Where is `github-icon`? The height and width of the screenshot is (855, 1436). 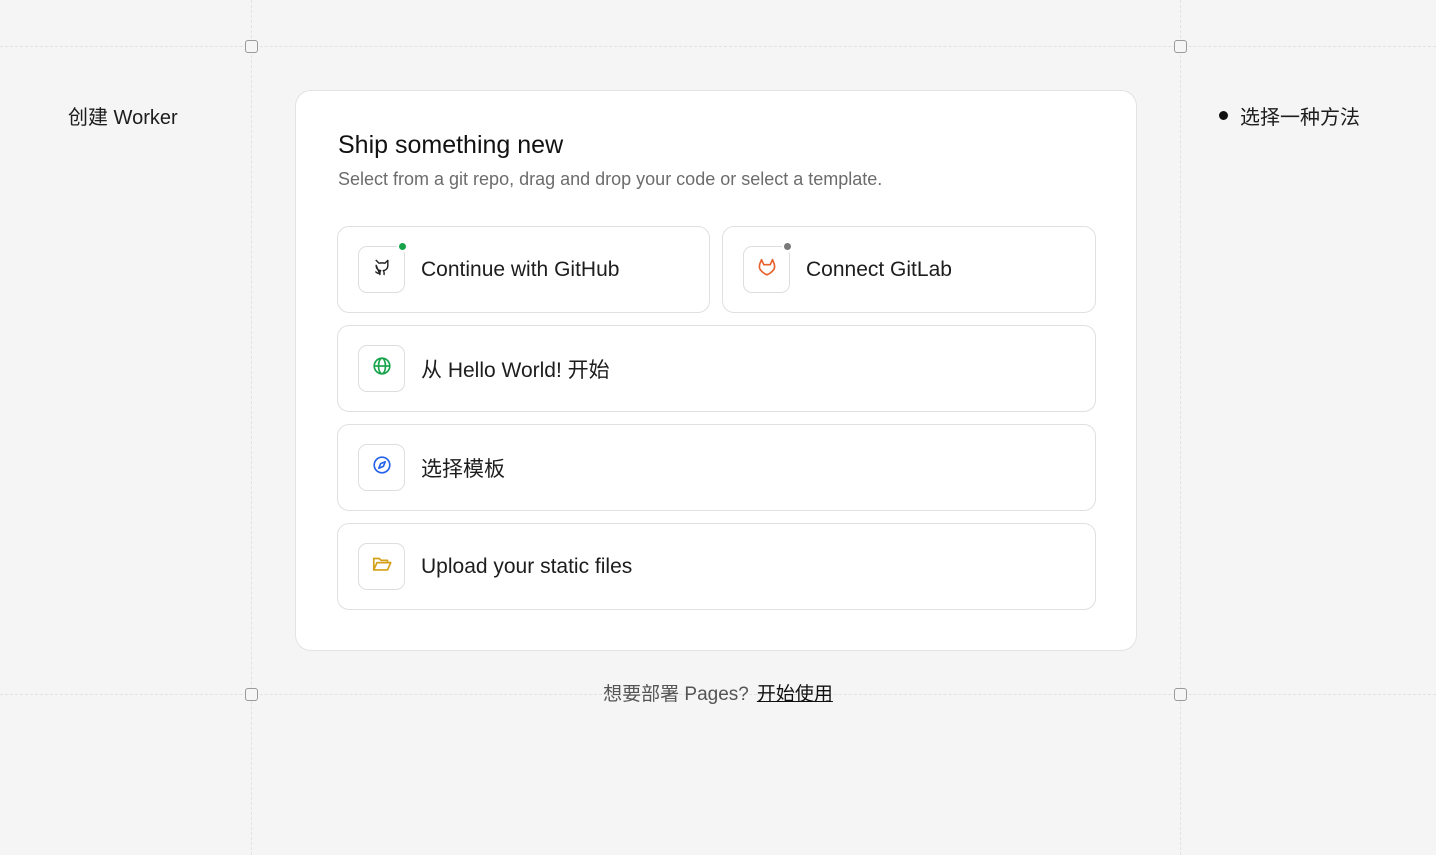 github-icon is located at coordinates (382, 269).